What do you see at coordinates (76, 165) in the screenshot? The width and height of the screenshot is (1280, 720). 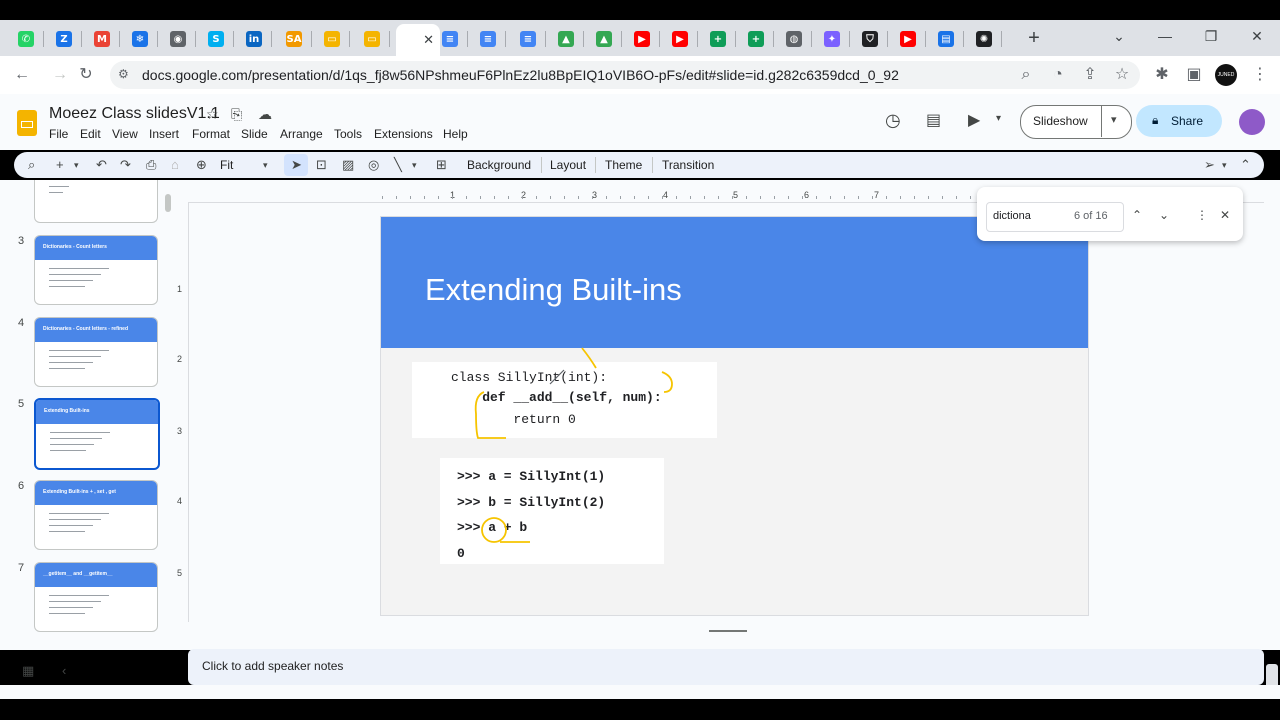 I see `new-slide-dropdown-icon: ▾` at bounding box center [76, 165].